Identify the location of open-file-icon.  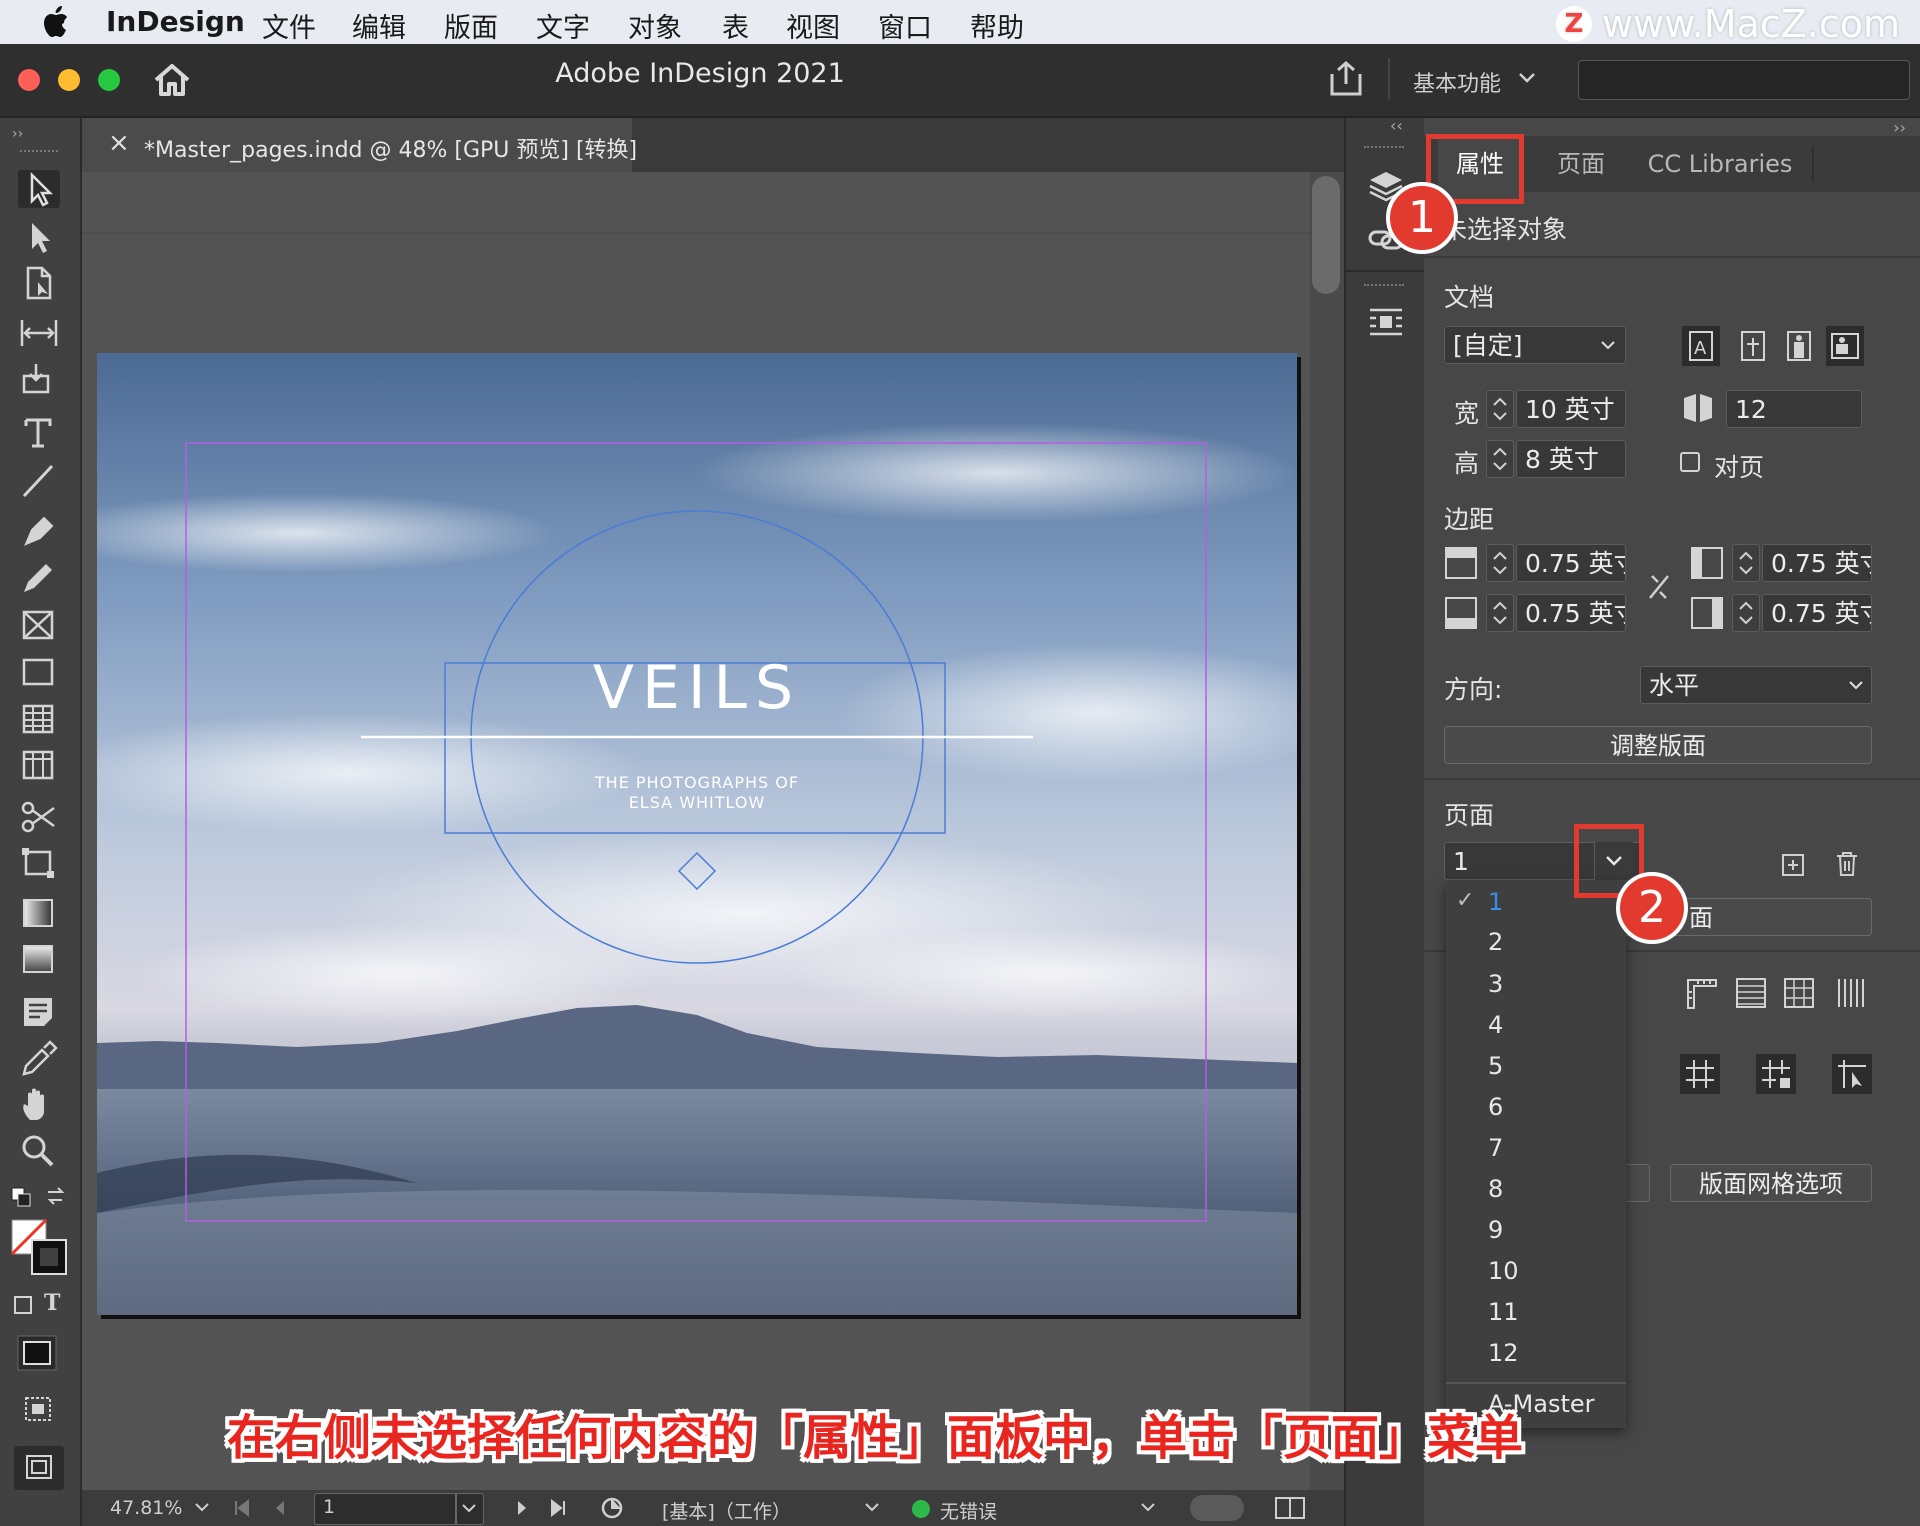
(614, 1508).